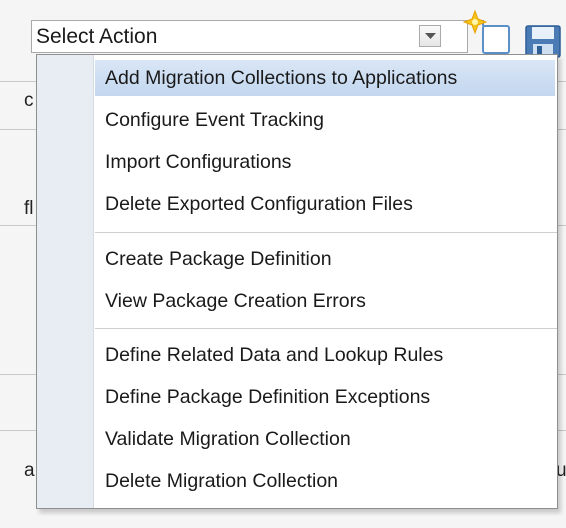 The image size is (566, 528). Describe the element at coordinates (29, 470) in the screenshot. I see `background-text-fragment: a` at that location.